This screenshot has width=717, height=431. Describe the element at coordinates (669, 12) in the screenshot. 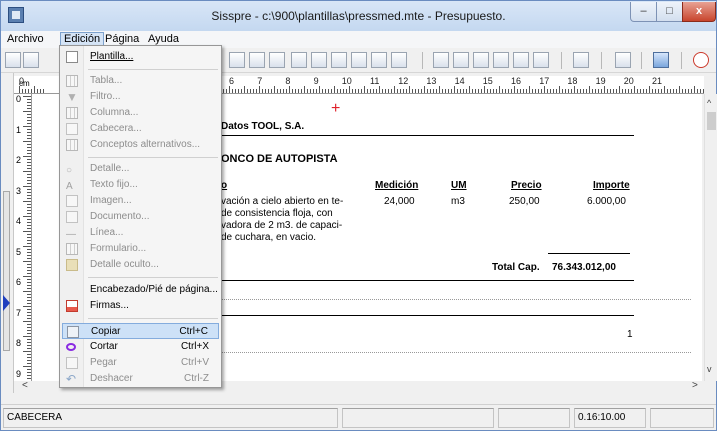

I see `maximize-button: □` at that location.